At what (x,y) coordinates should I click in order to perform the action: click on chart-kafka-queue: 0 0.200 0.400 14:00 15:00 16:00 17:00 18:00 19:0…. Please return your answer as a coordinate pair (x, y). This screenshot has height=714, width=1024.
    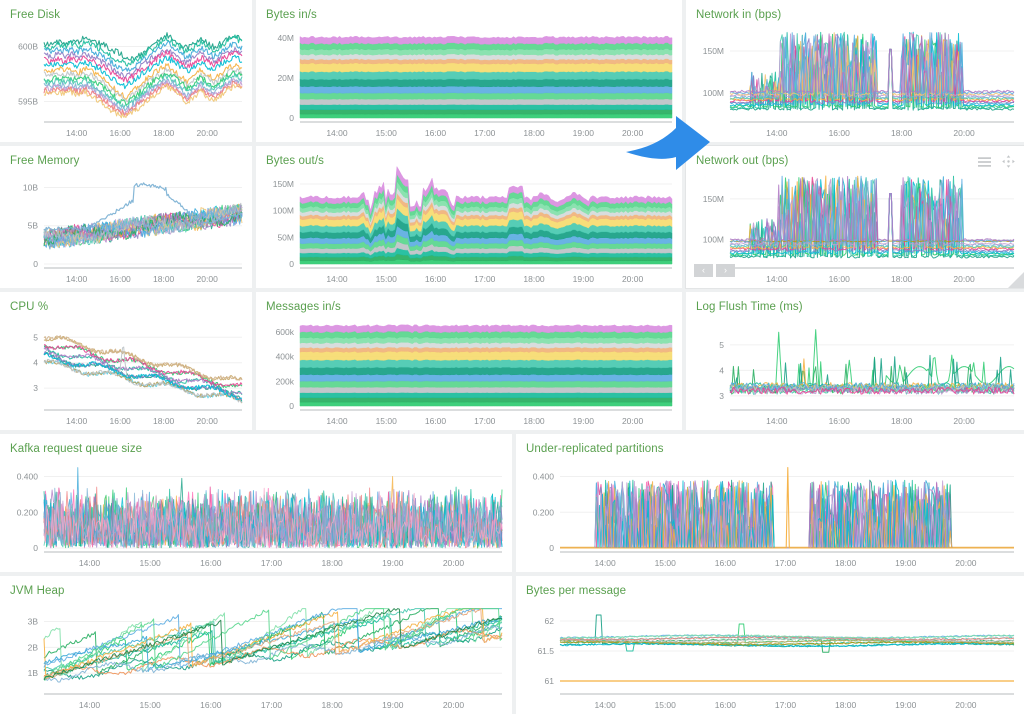
    Looking at the image, I should click on (256, 503).